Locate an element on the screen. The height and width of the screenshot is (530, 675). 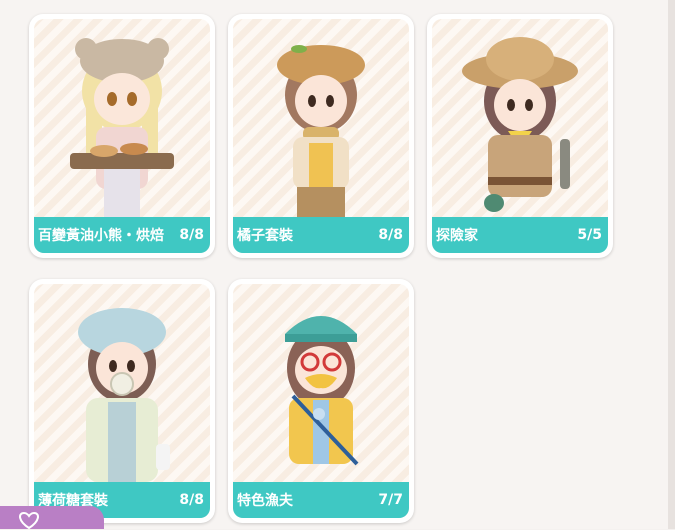
outfit-card-image-area: 百變黃油小熊・烘焙 8/8 is located at coordinates (122, 136).